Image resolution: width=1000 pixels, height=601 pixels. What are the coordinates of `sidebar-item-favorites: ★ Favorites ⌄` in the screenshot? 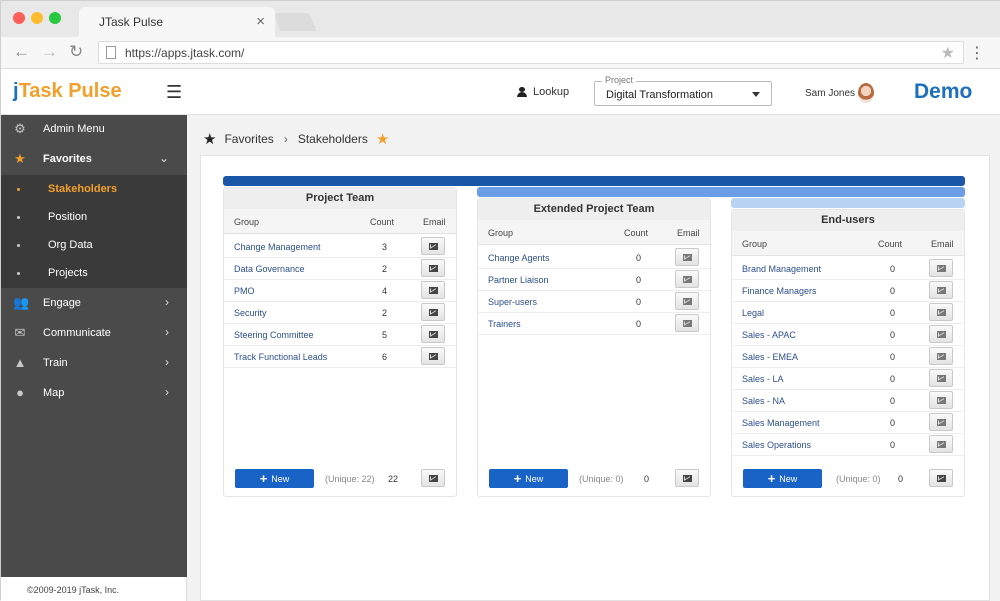 It's located at (94, 159).